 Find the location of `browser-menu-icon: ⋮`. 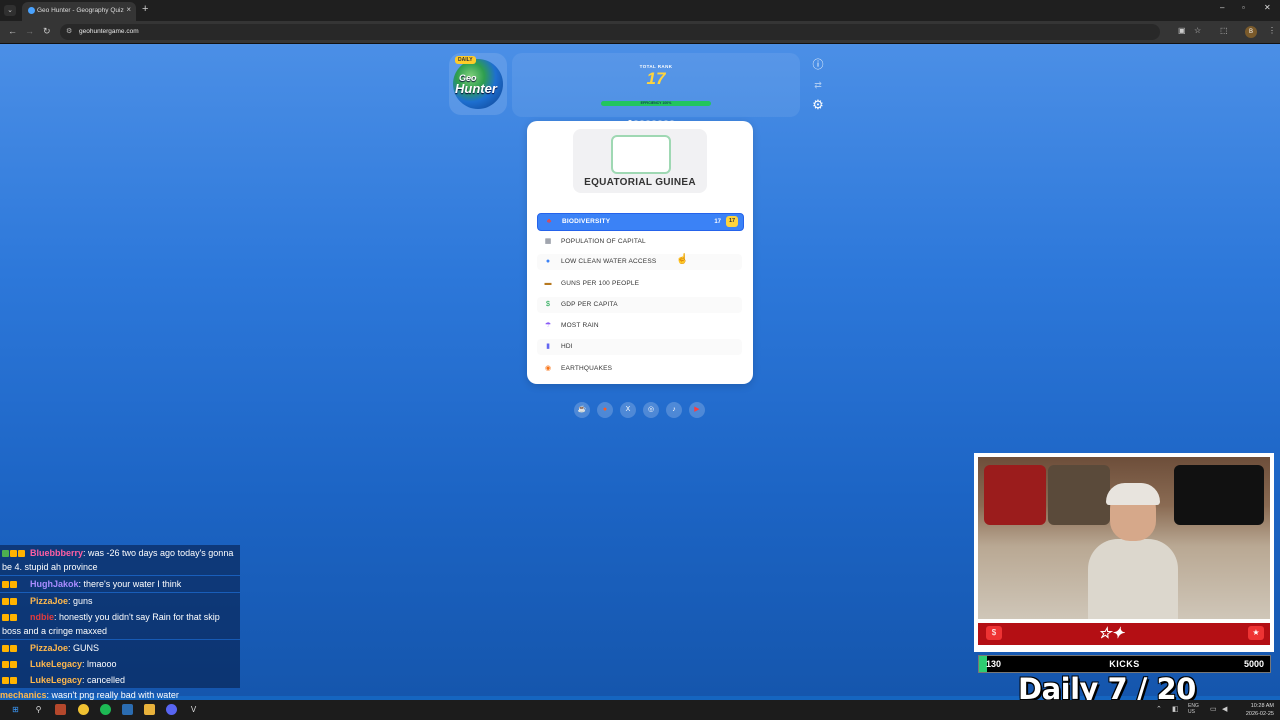

browser-menu-icon: ⋮ is located at coordinates (1272, 30).